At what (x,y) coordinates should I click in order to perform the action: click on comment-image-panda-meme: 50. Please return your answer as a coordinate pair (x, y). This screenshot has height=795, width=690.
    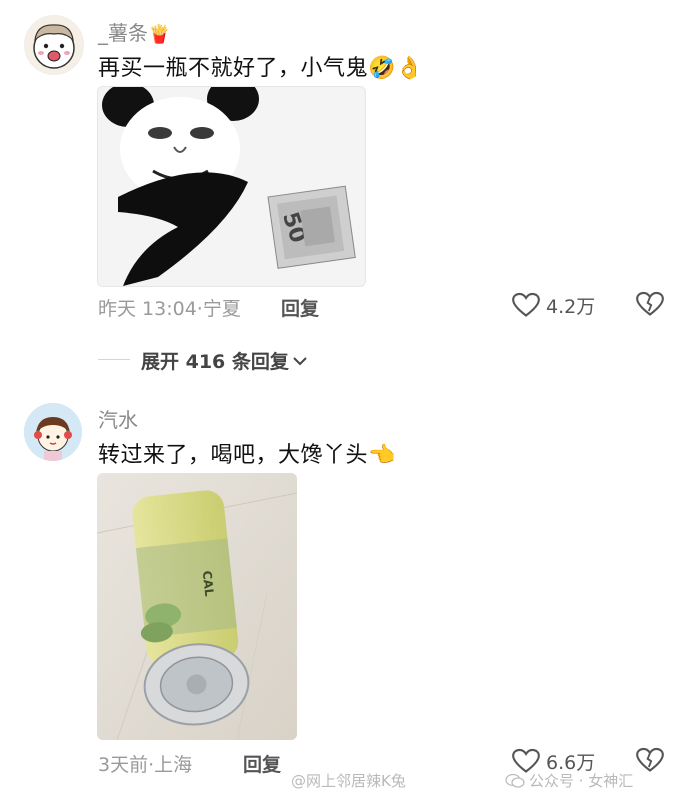
    Looking at the image, I should click on (231, 186).